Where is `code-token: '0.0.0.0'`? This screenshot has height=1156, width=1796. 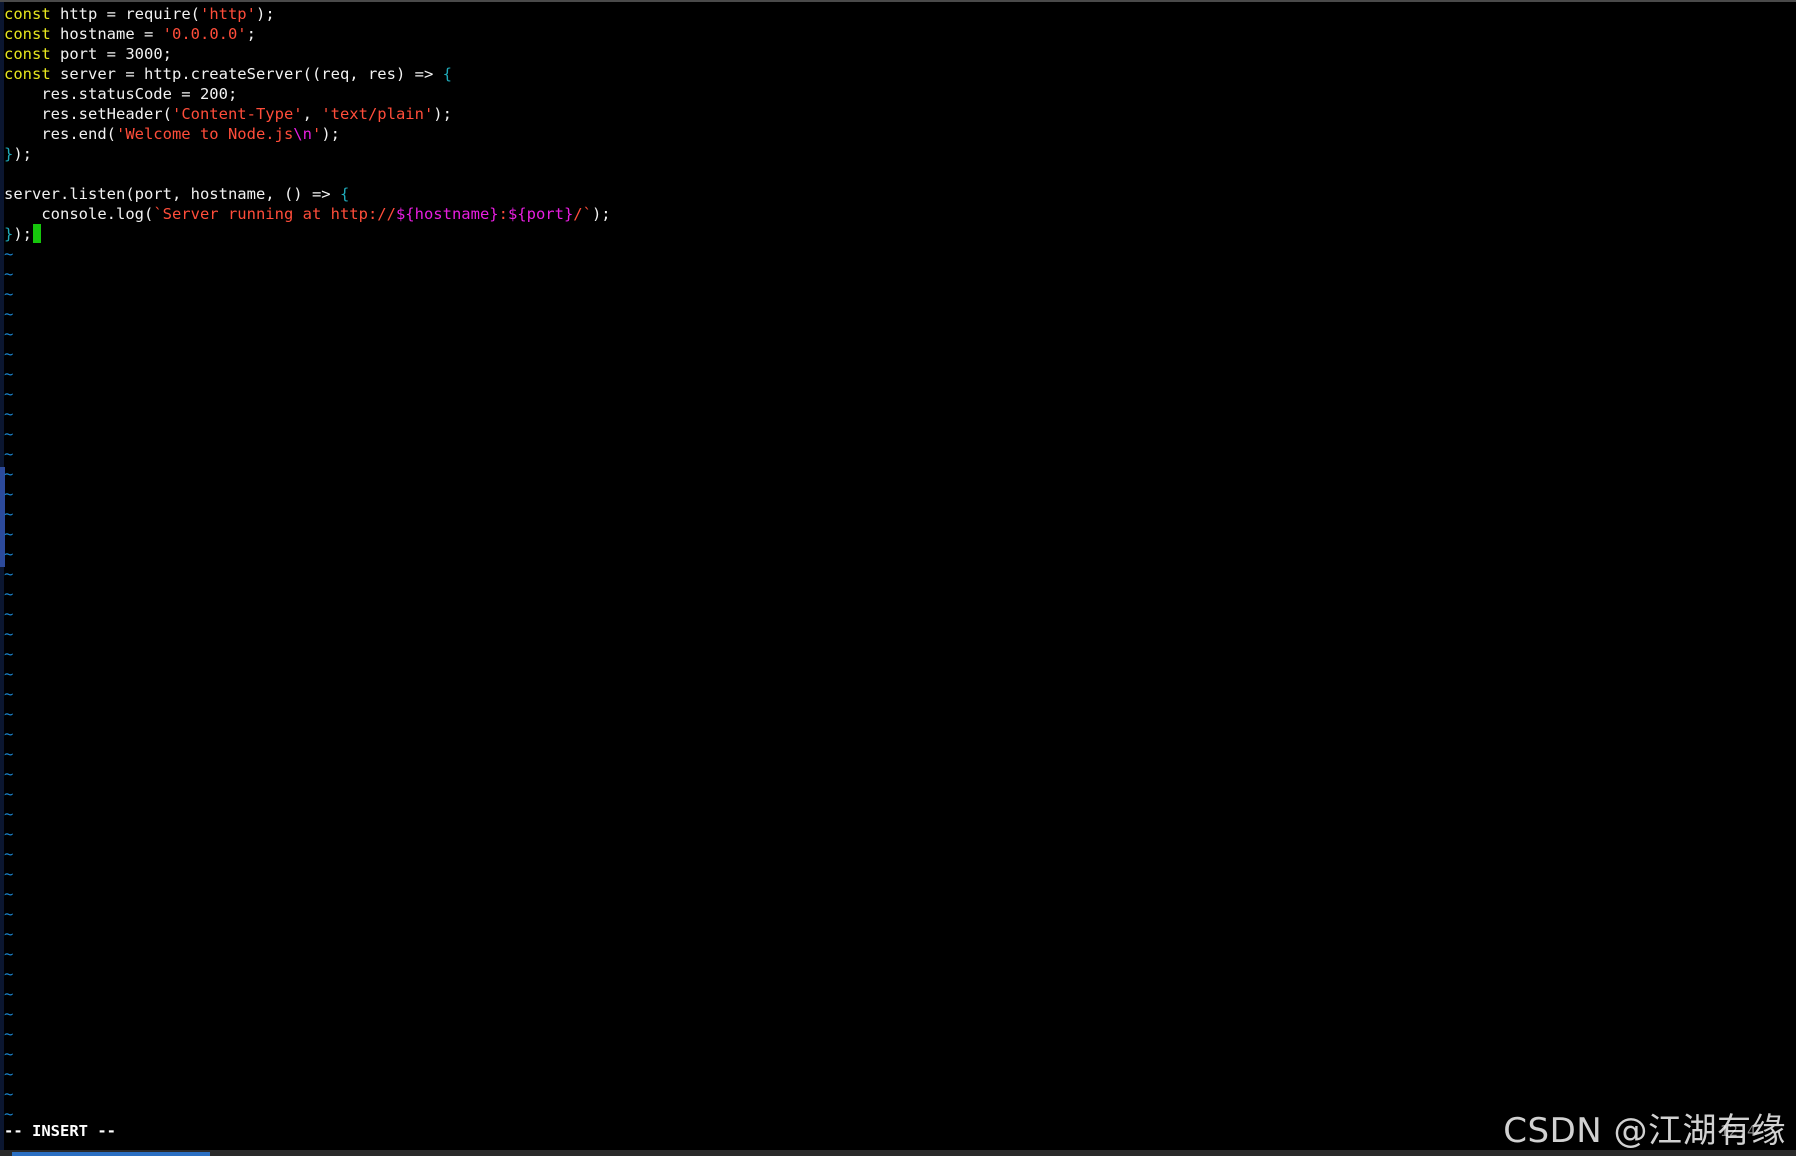 code-token: '0.0.0.0' is located at coordinates (204, 34).